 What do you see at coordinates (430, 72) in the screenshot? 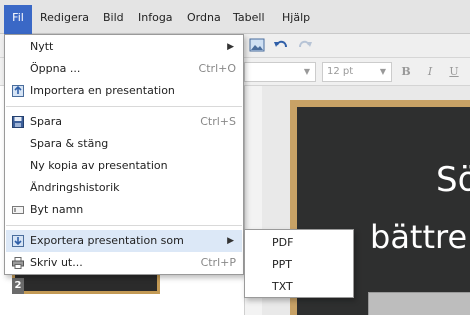
I see `italic-button: I` at bounding box center [430, 72].